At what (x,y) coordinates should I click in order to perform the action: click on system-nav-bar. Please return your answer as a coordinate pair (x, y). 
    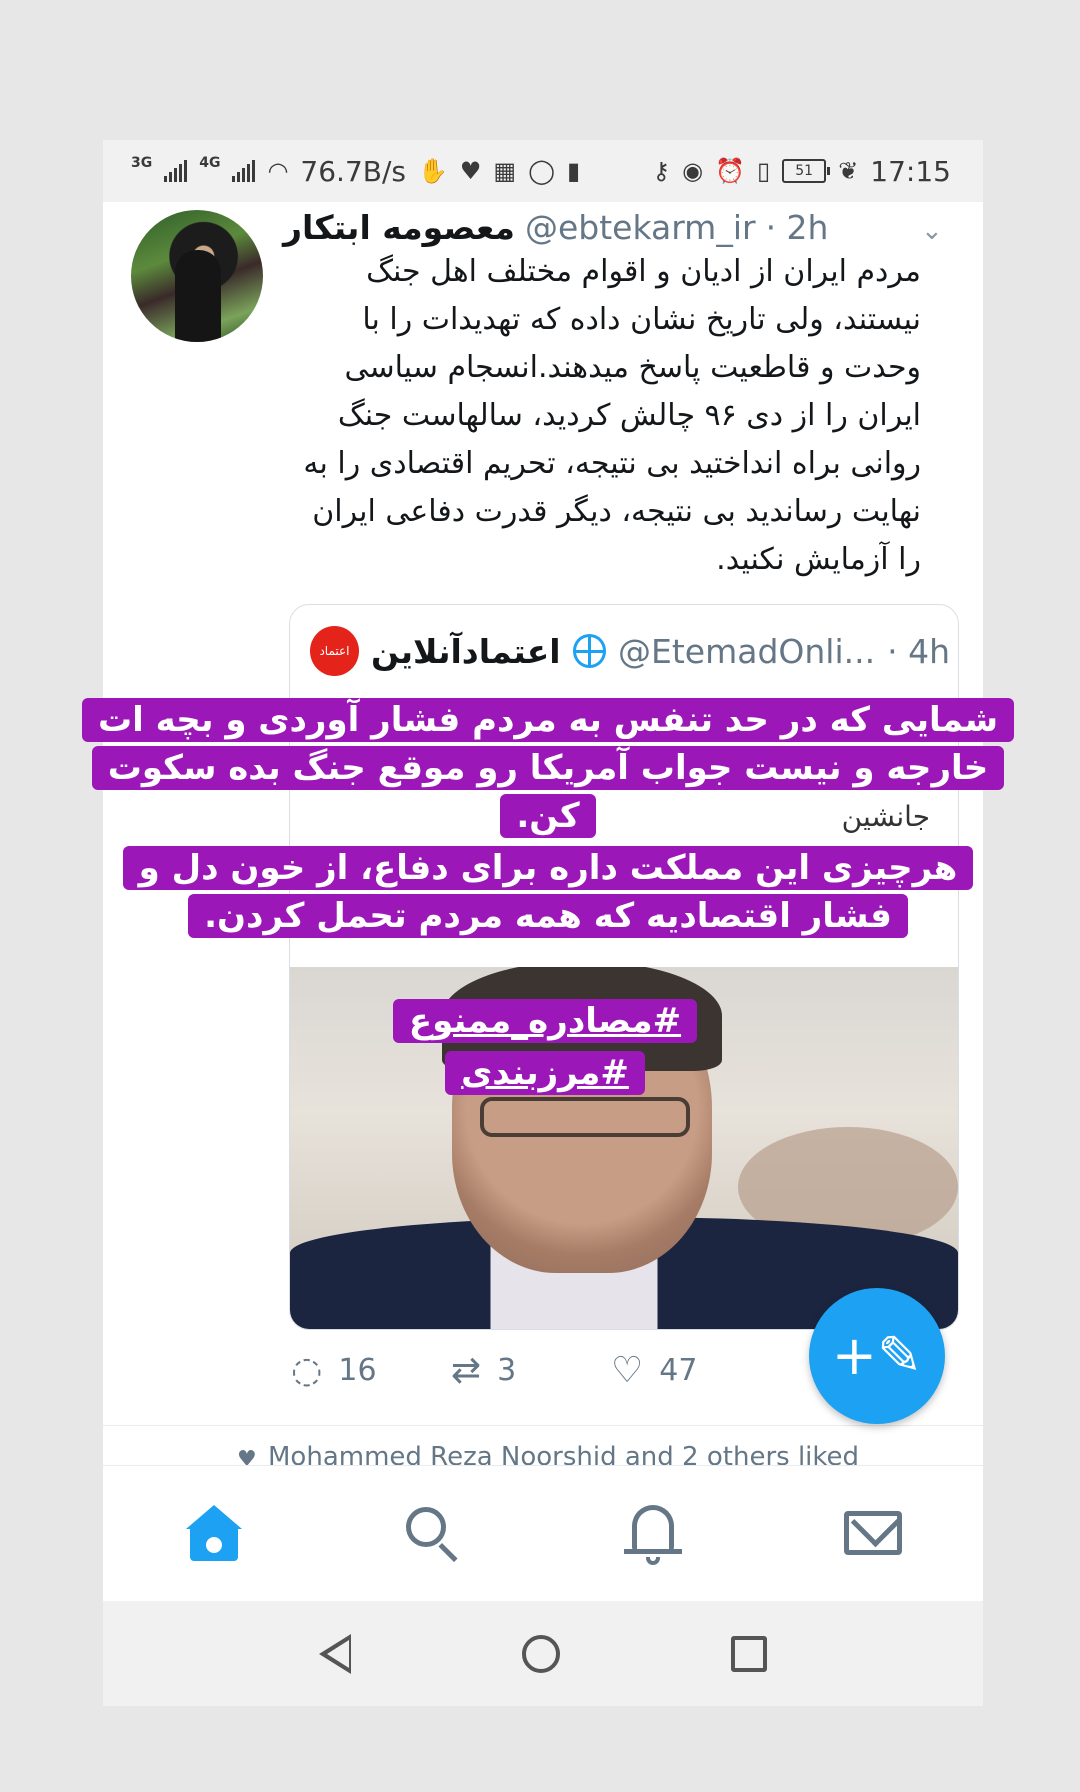
    Looking at the image, I should click on (543, 1653).